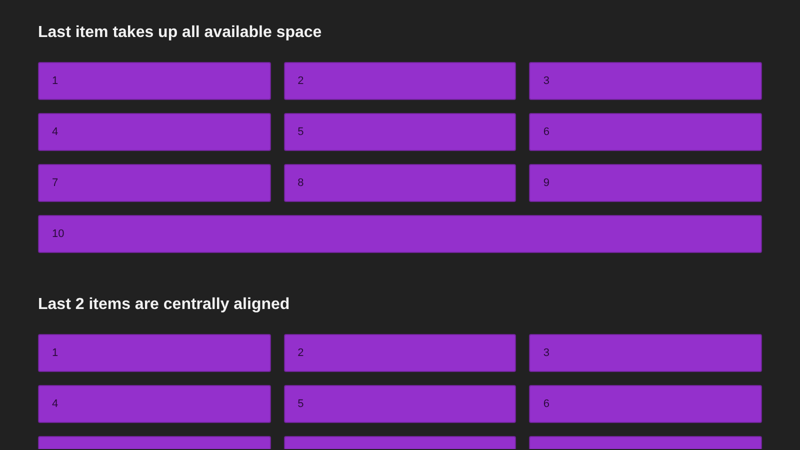 The width and height of the screenshot is (800, 450). What do you see at coordinates (164, 305) in the screenshot?
I see `section-heading: Last 2 items are centrally aligned` at bounding box center [164, 305].